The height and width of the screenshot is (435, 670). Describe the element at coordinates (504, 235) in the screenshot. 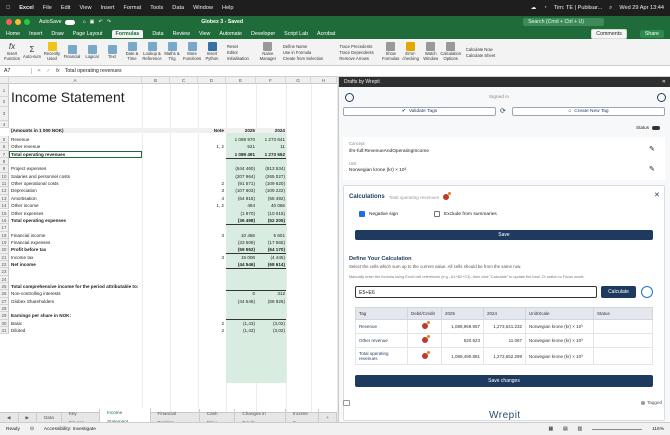

I see `save-button: Save` at that location.